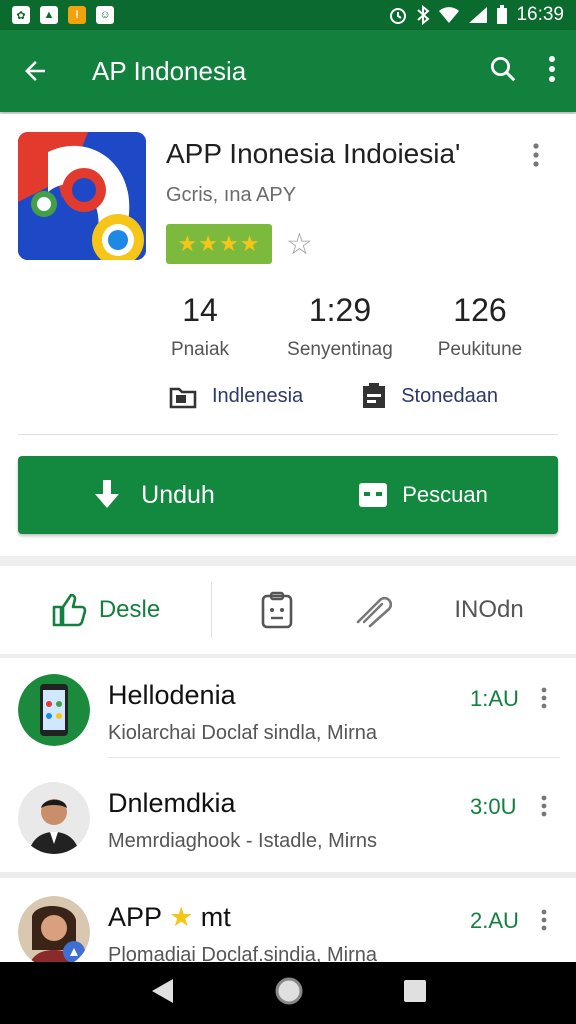 The width and height of the screenshot is (576, 1024). What do you see at coordinates (169, 70) in the screenshot?
I see `app-bar-title: AP Indonesia` at bounding box center [169, 70].